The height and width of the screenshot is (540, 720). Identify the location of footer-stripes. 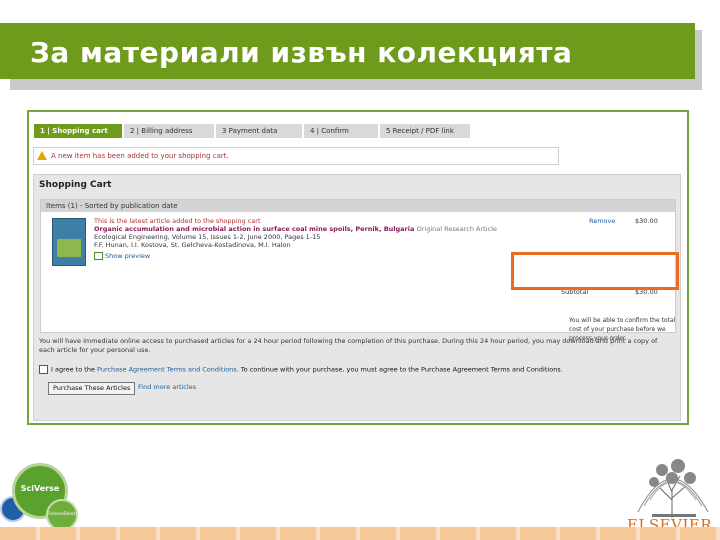
(360, 533).